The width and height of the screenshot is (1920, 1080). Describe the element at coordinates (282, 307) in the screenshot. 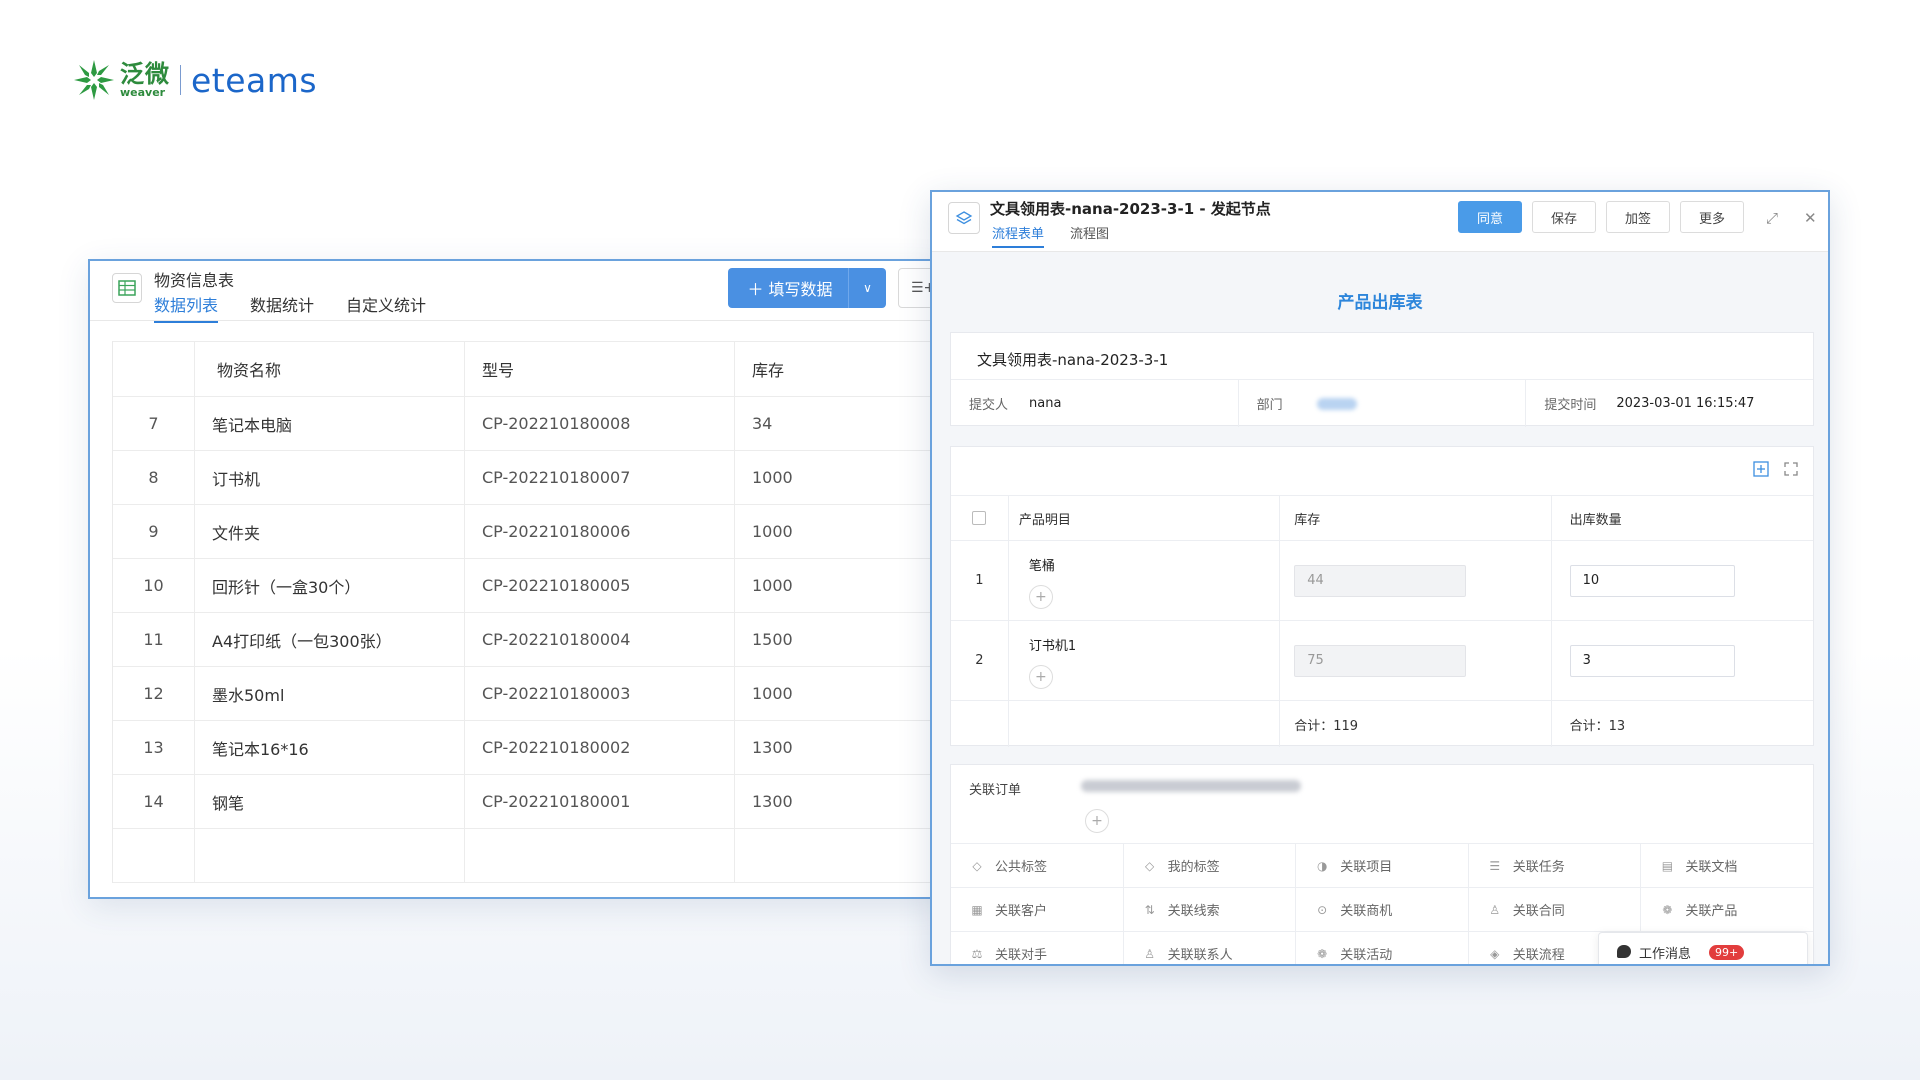

I see `tab-data-stats: 数据统计` at that location.